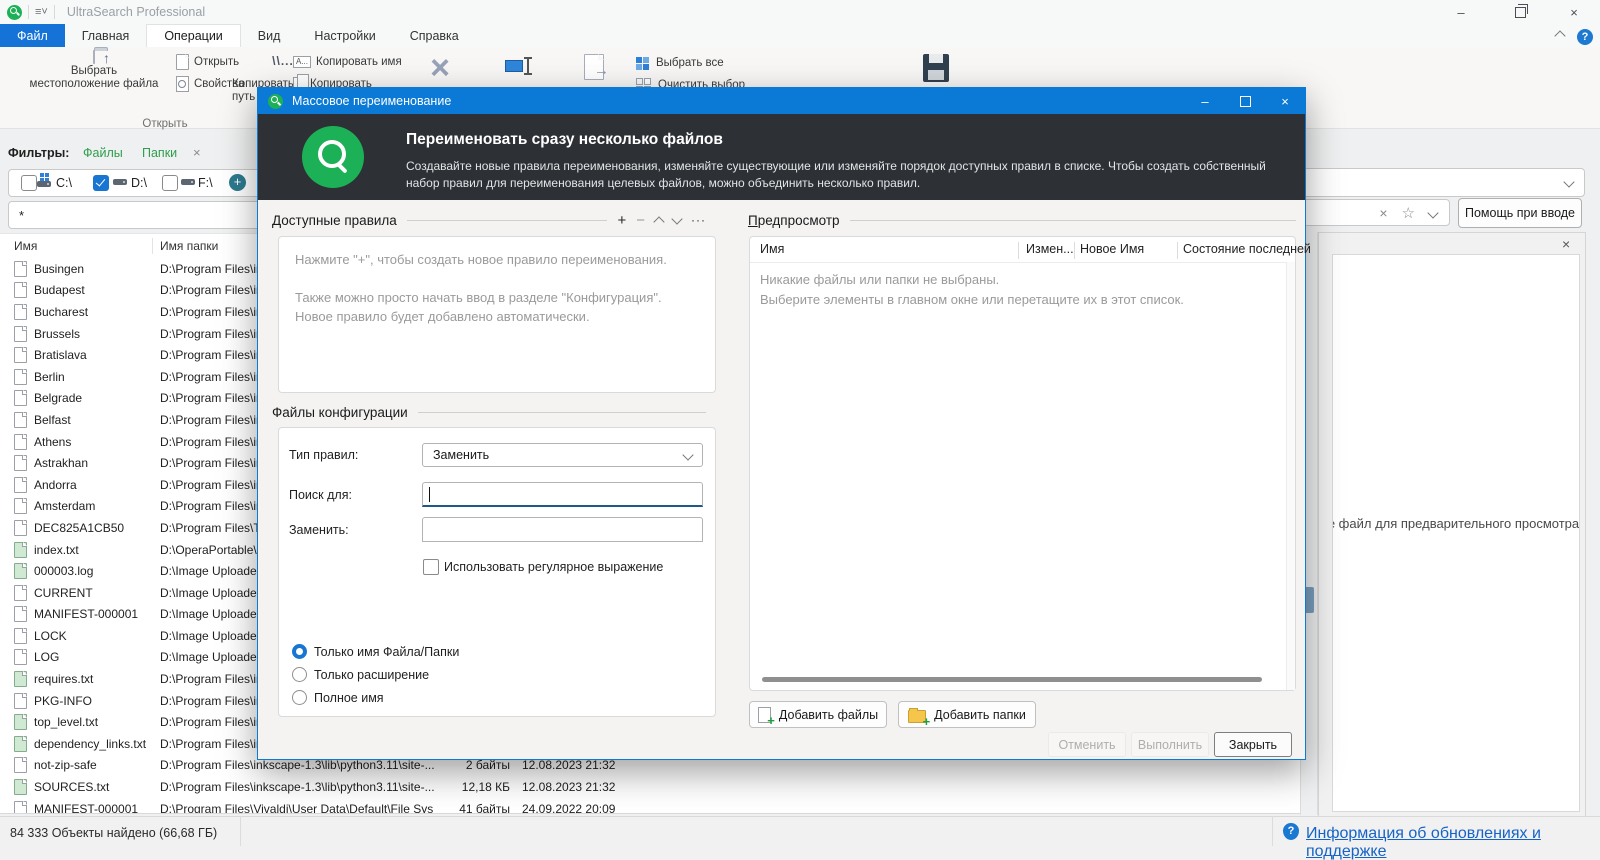  What do you see at coordinates (698, 220) in the screenshot?
I see `more-options-icon: ···` at bounding box center [698, 220].